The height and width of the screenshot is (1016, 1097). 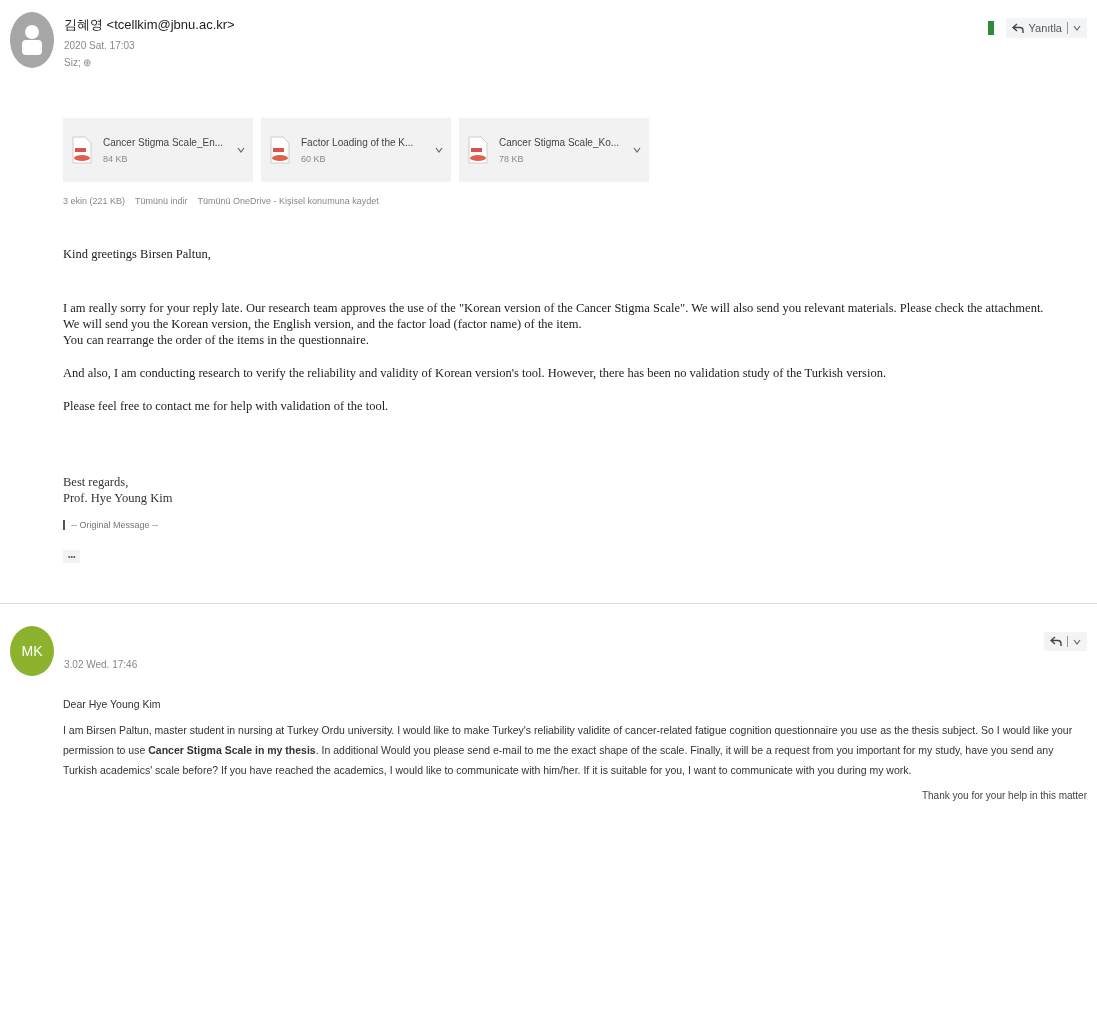 What do you see at coordinates (112, 704) in the screenshot?
I see `body-paragraph: Dear Hye Young Kim` at bounding box center [112, 704].